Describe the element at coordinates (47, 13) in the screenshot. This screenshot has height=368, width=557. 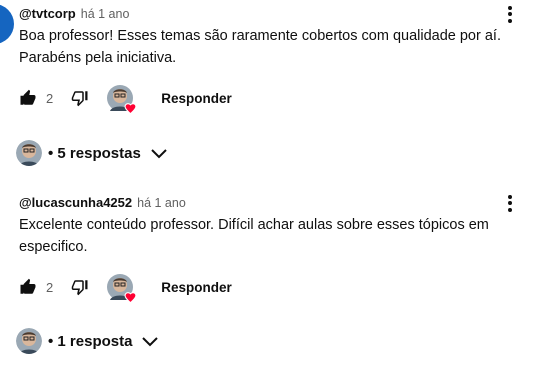
I see `comment-author: @tvtcorp` at that location.